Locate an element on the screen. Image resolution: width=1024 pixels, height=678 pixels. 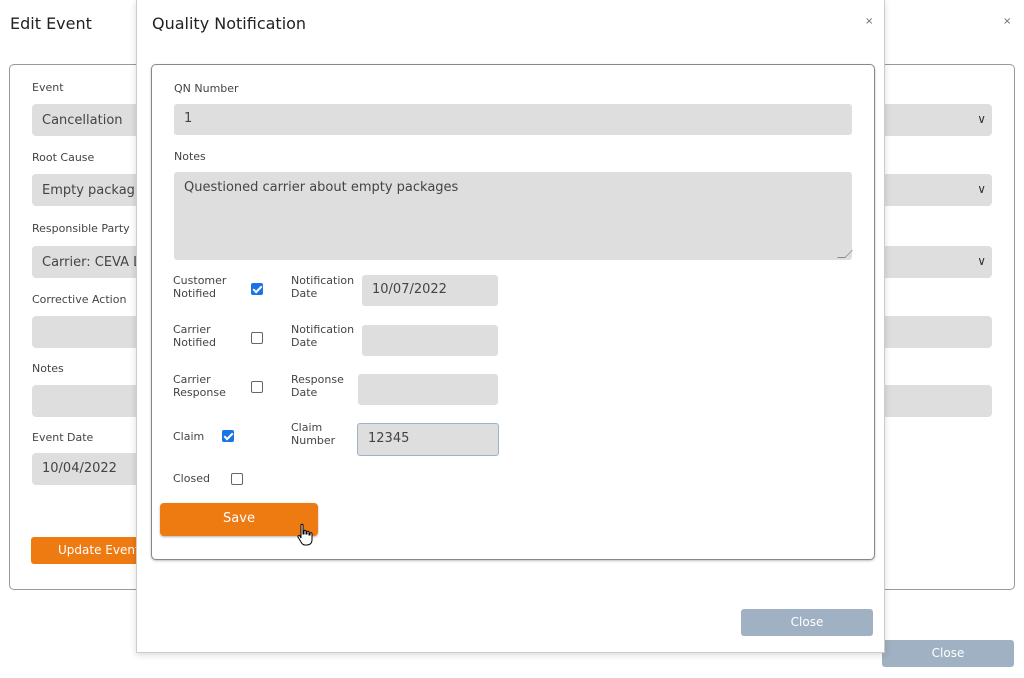
corrective-action-label: Corrective Action is located at coordinates (79, 299).